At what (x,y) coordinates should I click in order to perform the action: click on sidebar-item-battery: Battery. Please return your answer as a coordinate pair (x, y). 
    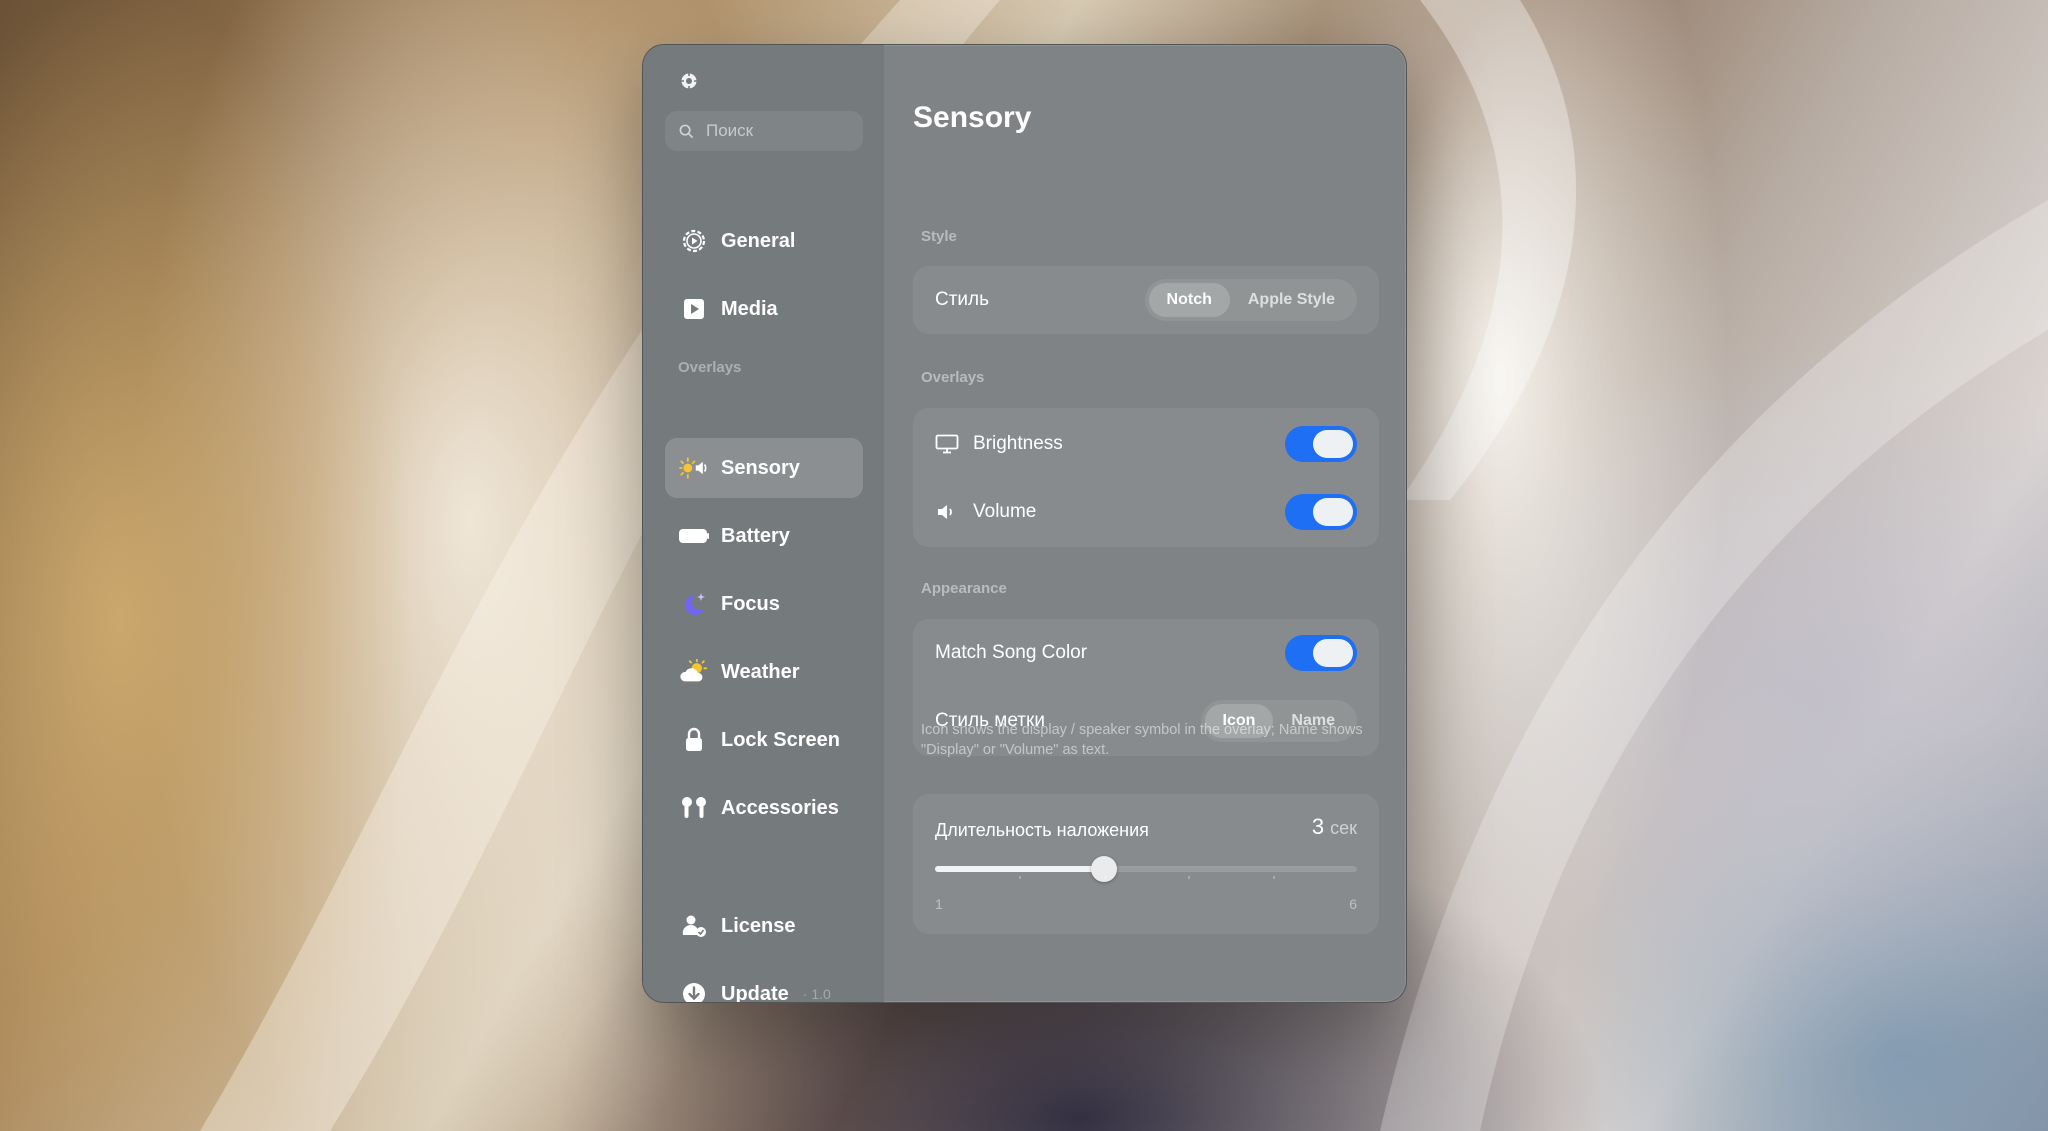
    Looking at the image, I should click on (764, 536).